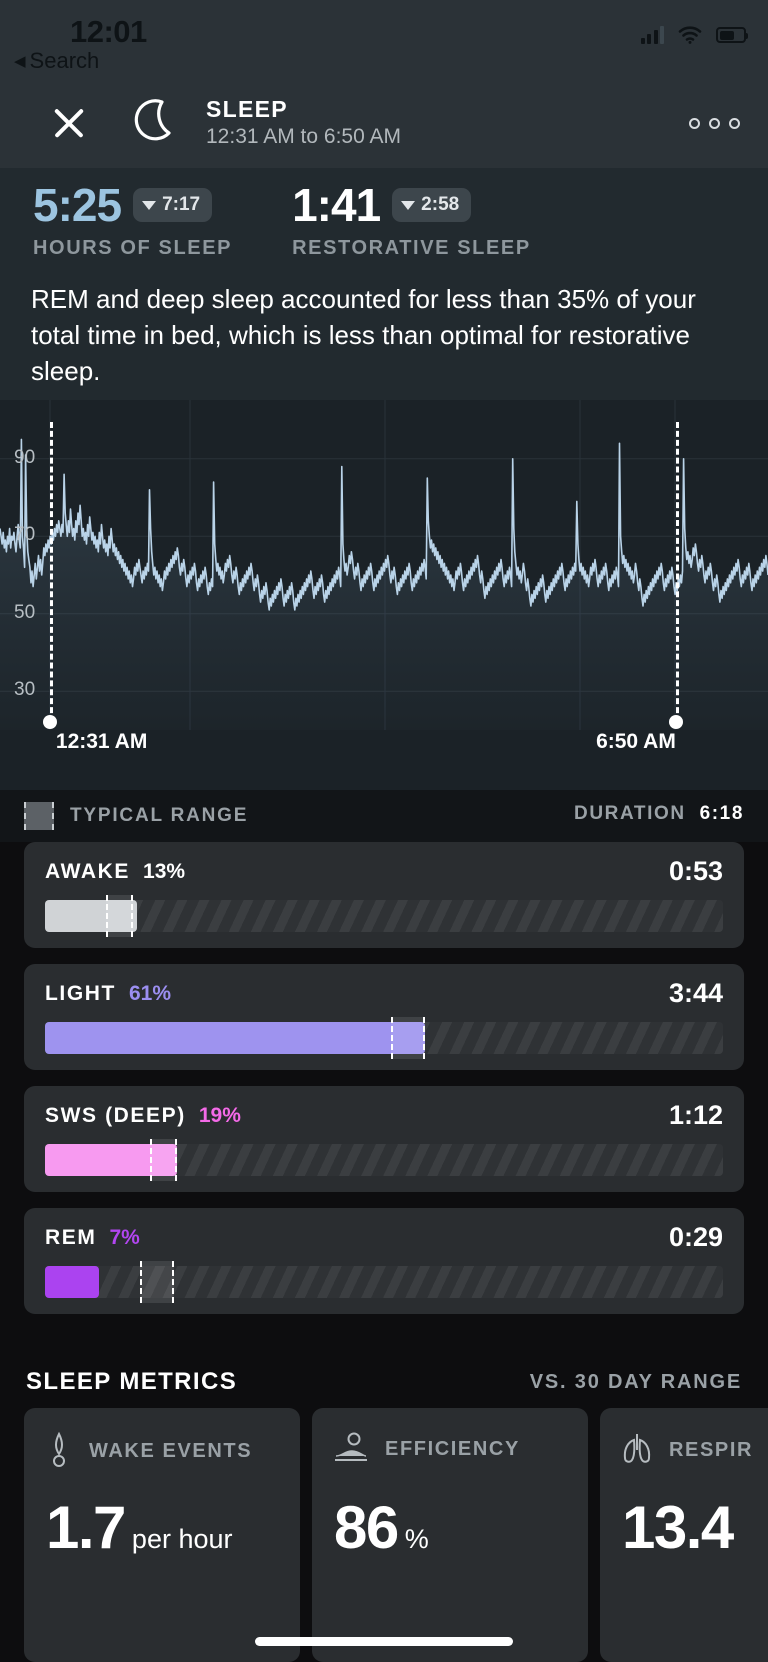 The image size is (768, 1662). I want to click on home-indicator, so click(384, 1641).